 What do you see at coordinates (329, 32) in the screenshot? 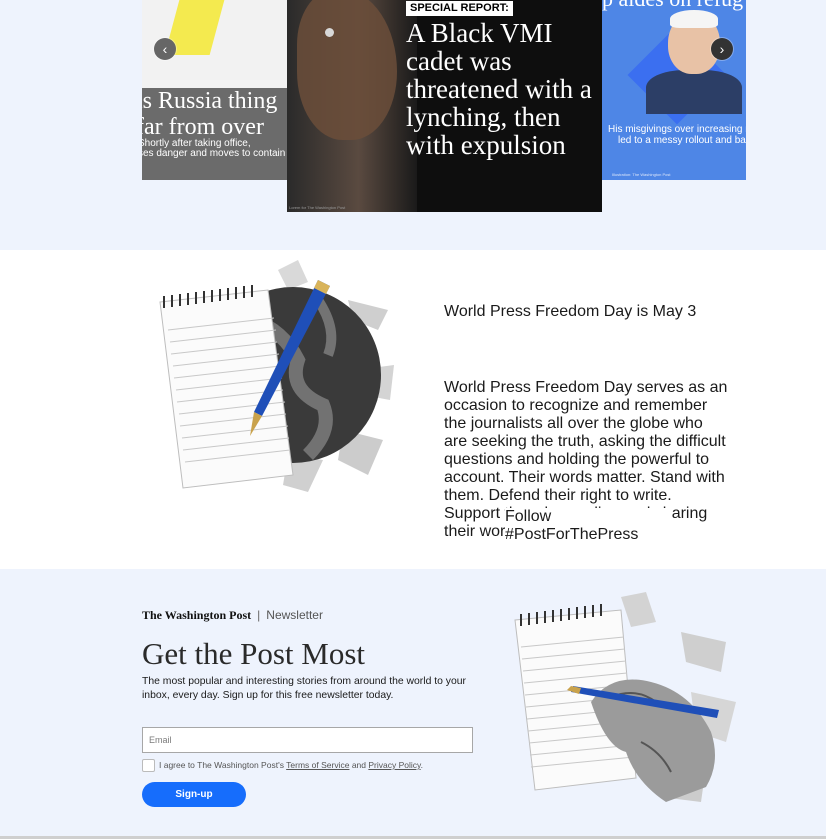
I see `earring` at bounding box center [329, 32].